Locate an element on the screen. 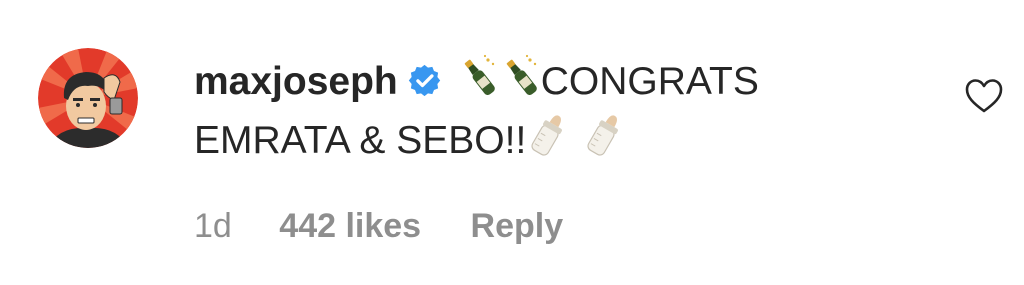 This screenshot has width=1024, height=285. verified-badge-icon is located at coordinates (424, 80).